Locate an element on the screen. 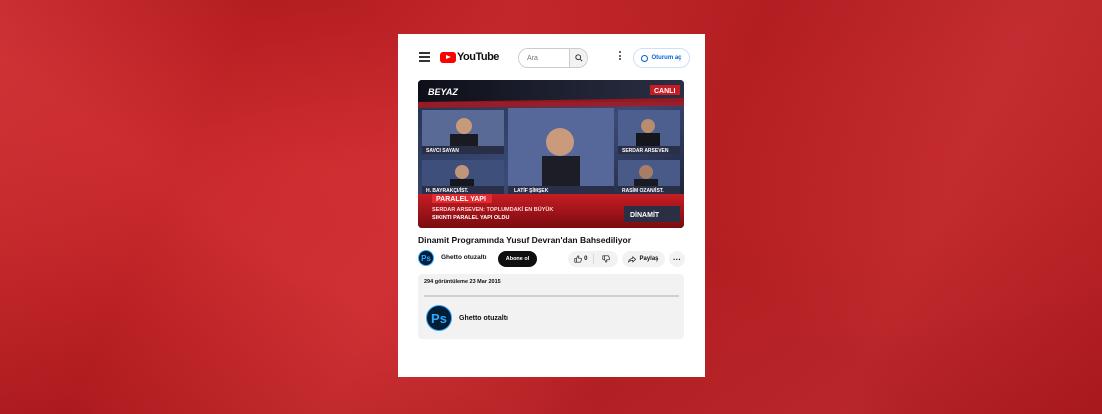 The image size is (1102, 414). guest-name-2: SERDAR ARSEVEN is located at coordinates (645, 151).